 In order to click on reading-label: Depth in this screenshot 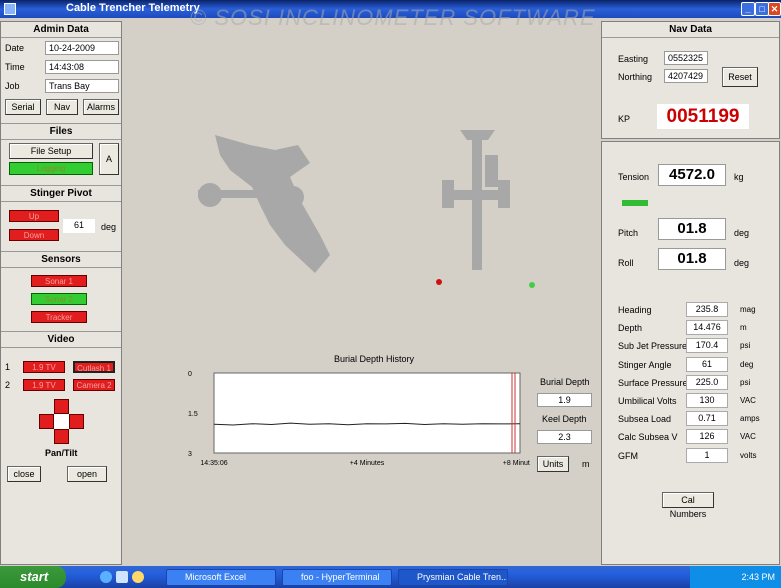, I will do `click(630, 328)`.